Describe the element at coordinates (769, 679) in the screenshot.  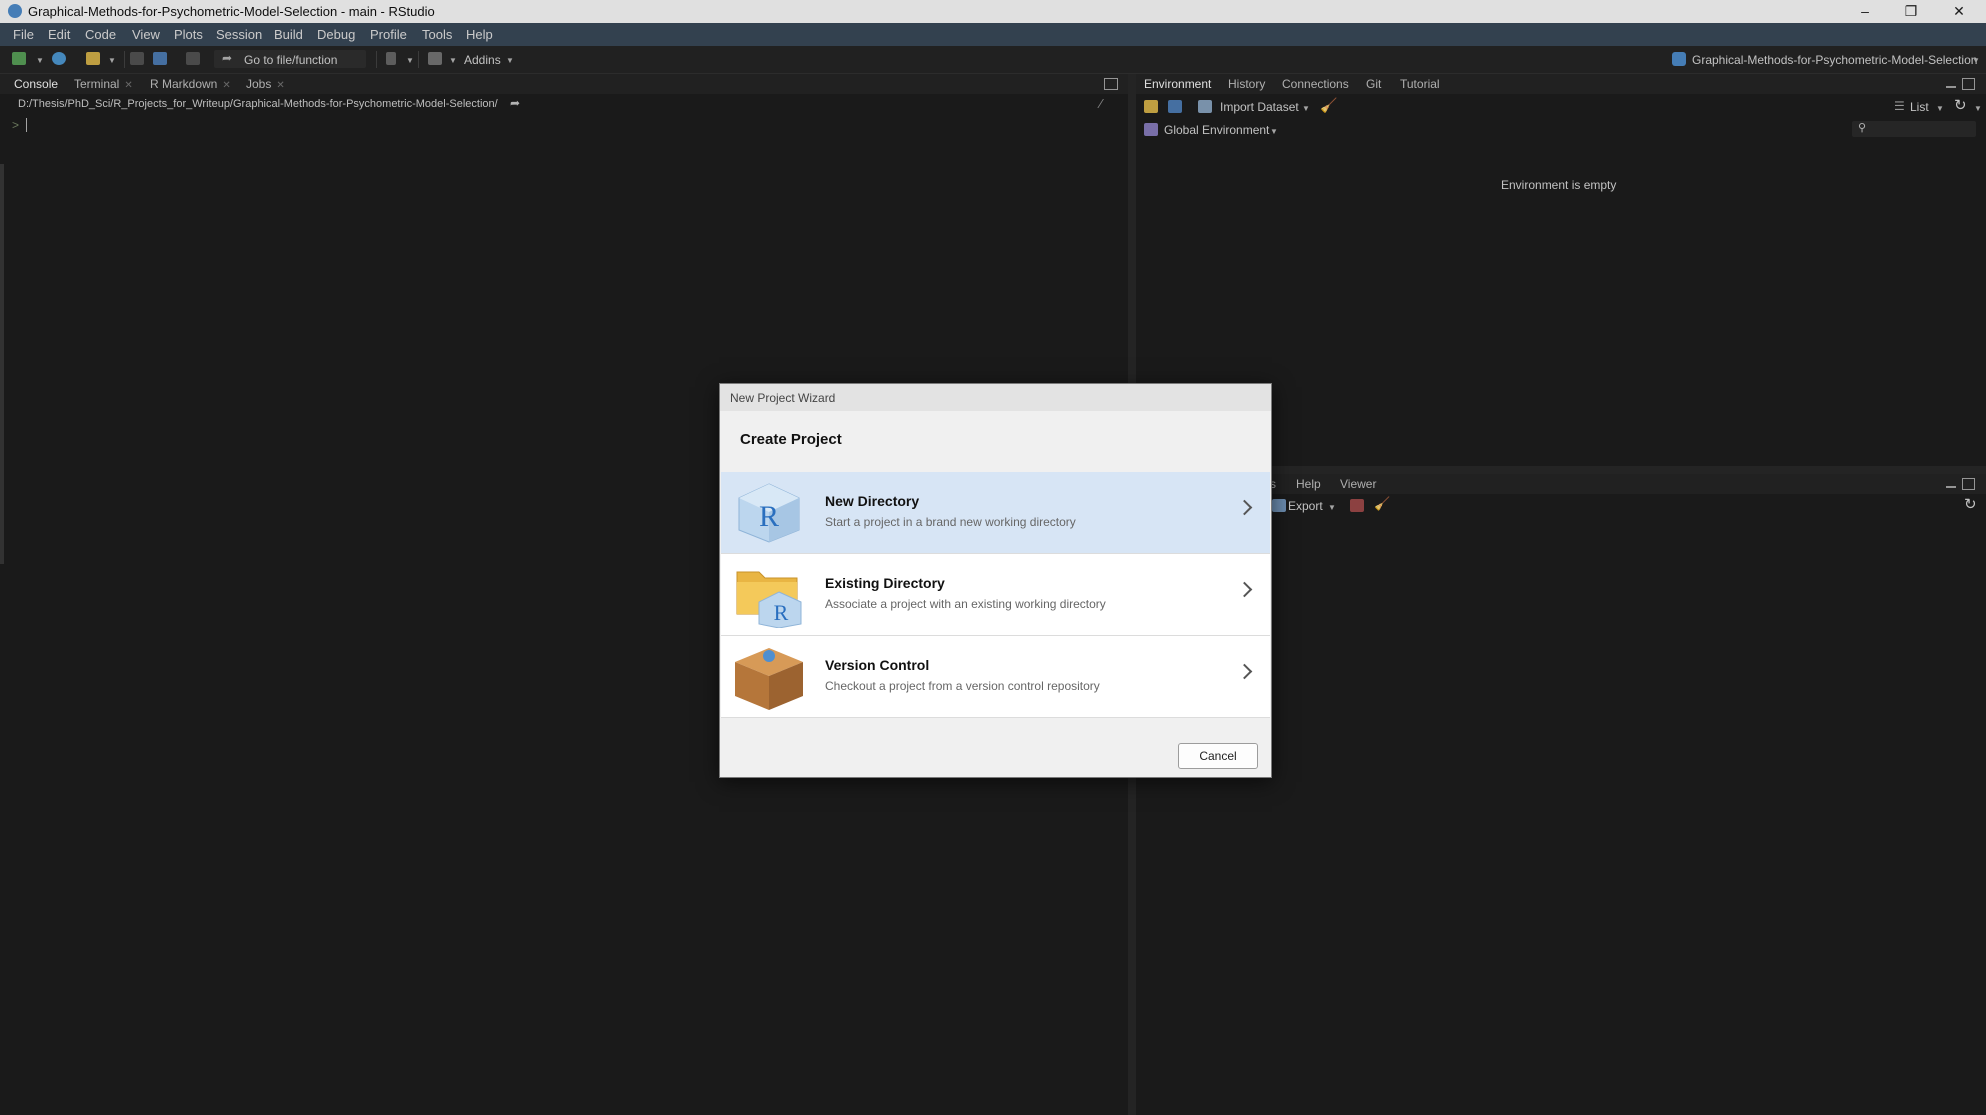
I see `package-box-icon` at that location.